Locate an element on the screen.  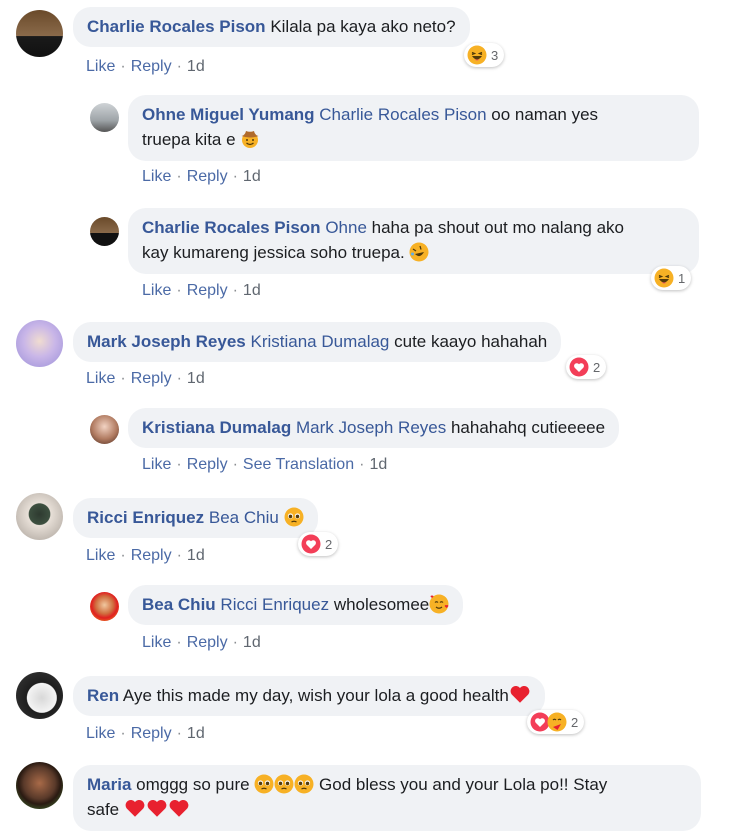
reaction-badge: 3 is located at coordinates (484, 55).